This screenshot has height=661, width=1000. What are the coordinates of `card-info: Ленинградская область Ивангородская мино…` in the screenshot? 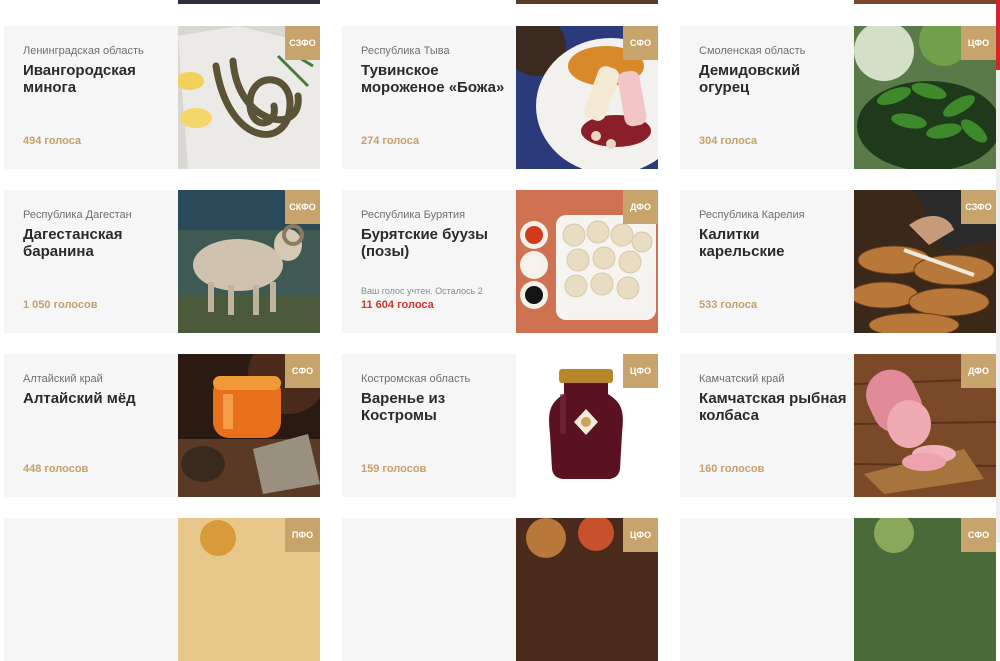 It's located at (91, 97).